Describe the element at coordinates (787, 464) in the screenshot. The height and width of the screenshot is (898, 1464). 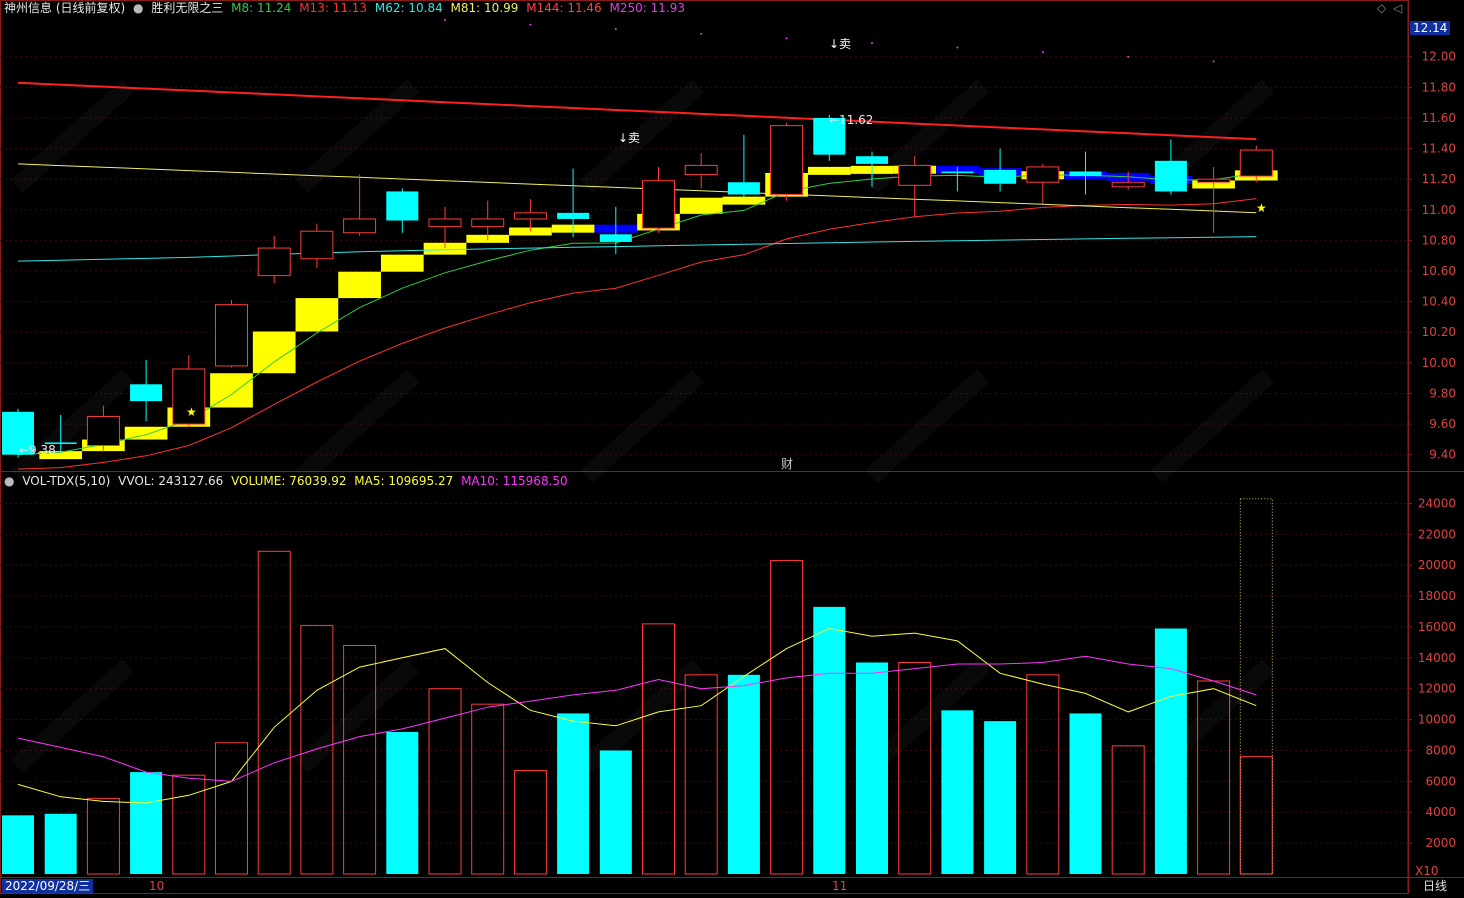
I see `finance-marker: 财` at that location.